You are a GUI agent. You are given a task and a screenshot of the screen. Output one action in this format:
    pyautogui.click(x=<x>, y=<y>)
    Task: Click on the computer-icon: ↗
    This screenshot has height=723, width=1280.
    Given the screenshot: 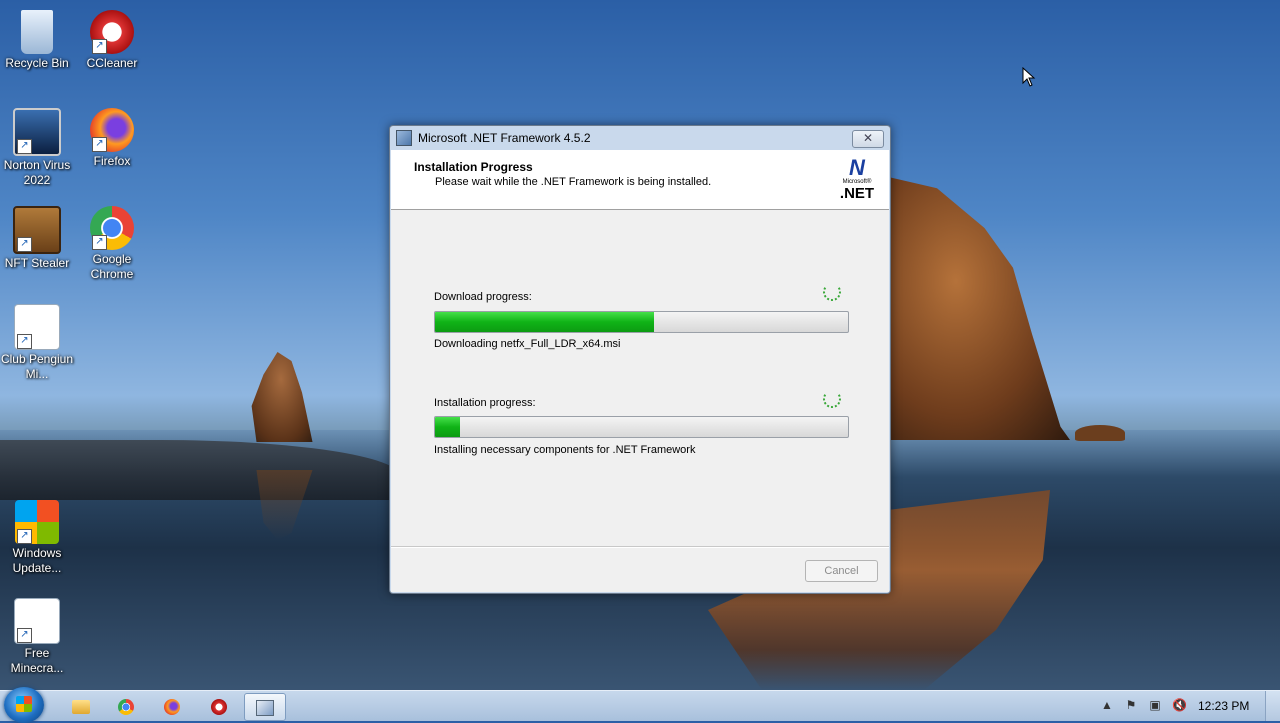 What is the action you would take?
    pyautogui.click(x=37, y=132)
    